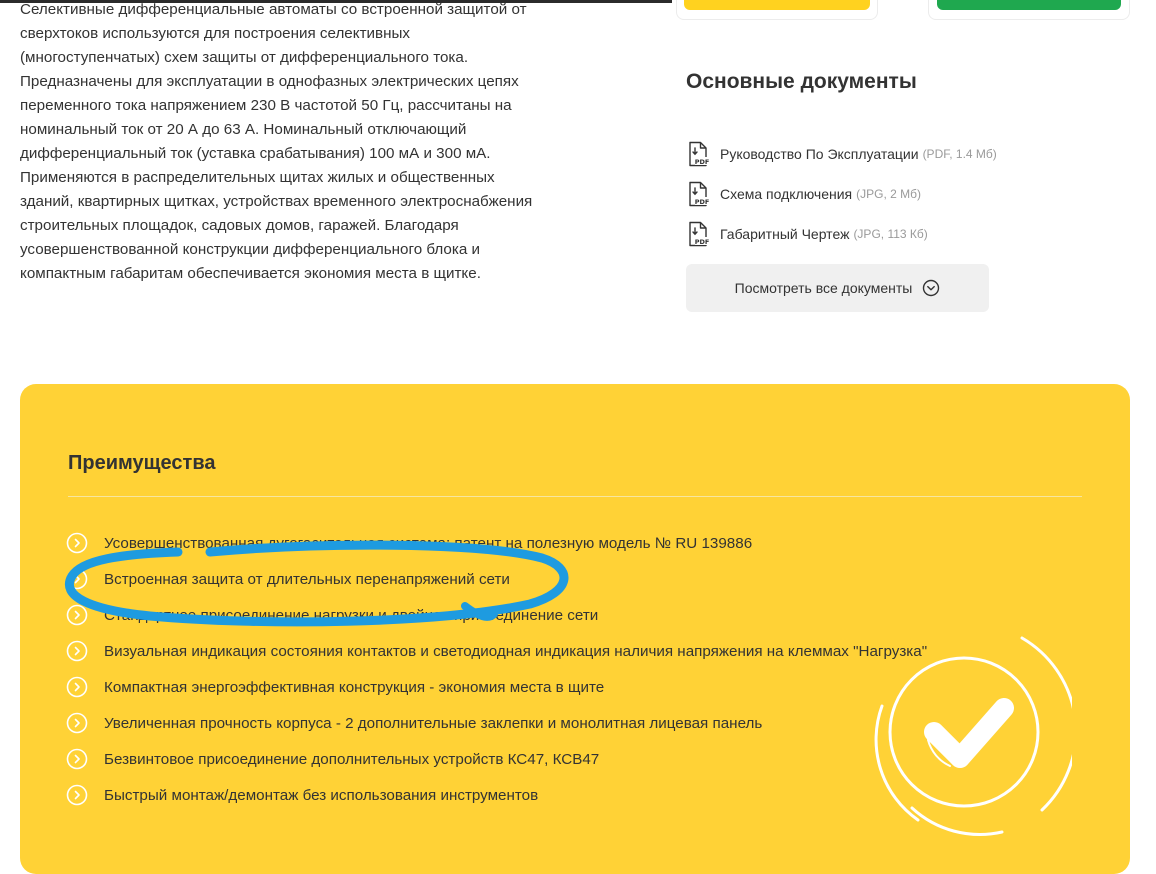  What do you see at coordinates (1029, 5) in the screenshot?
I see `green-action-button` at bounding box center [1029, 5].